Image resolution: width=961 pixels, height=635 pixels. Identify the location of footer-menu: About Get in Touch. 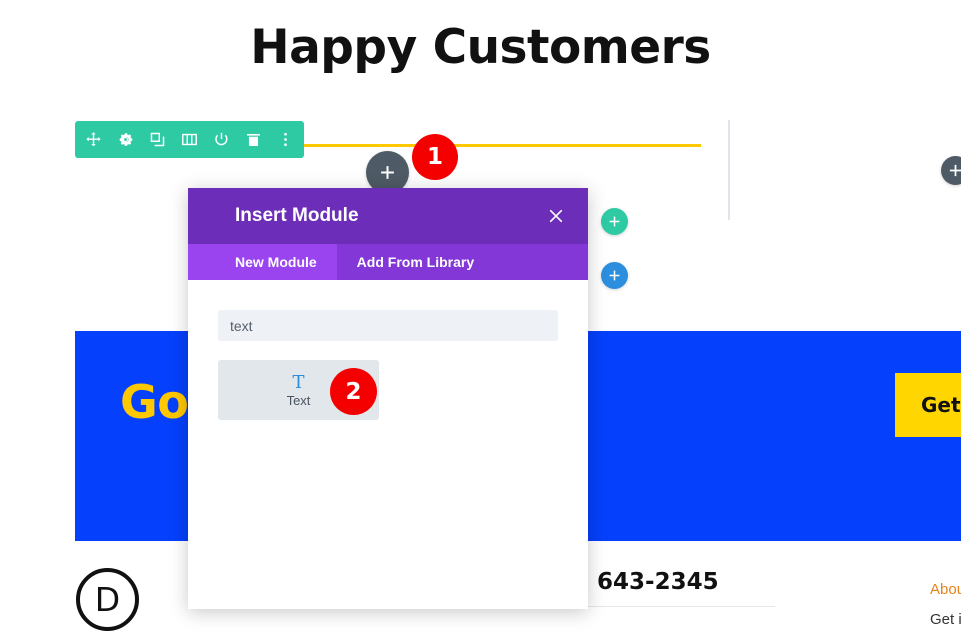
(945, 605).